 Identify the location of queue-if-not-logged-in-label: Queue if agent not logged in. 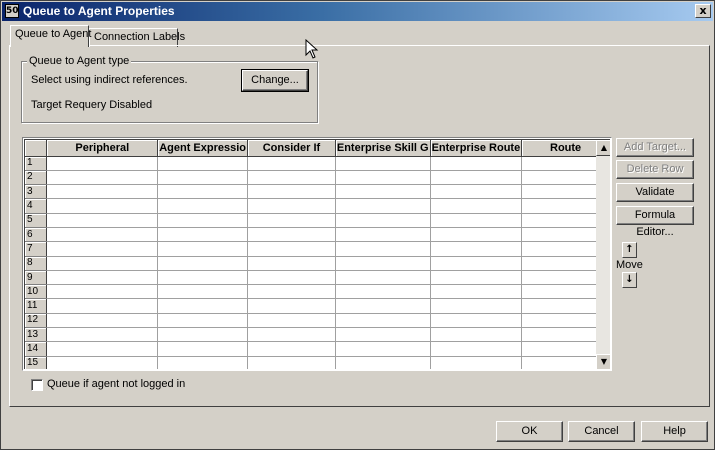
(116, 384).